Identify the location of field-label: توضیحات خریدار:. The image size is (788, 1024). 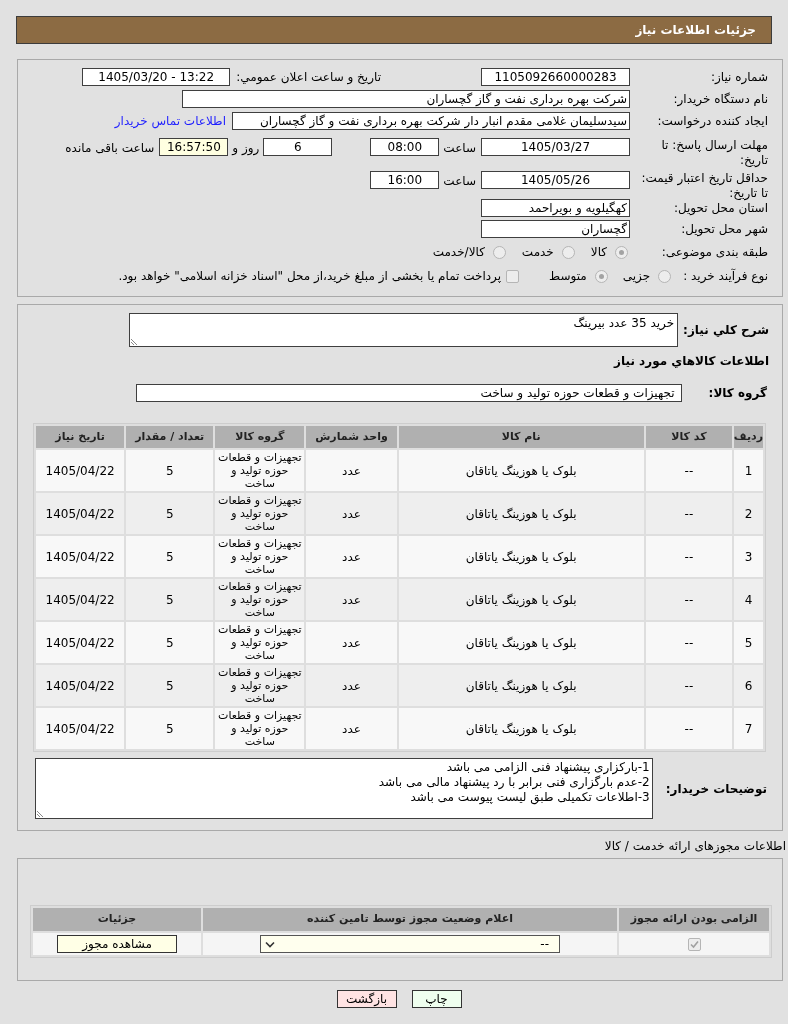
(716, 789).